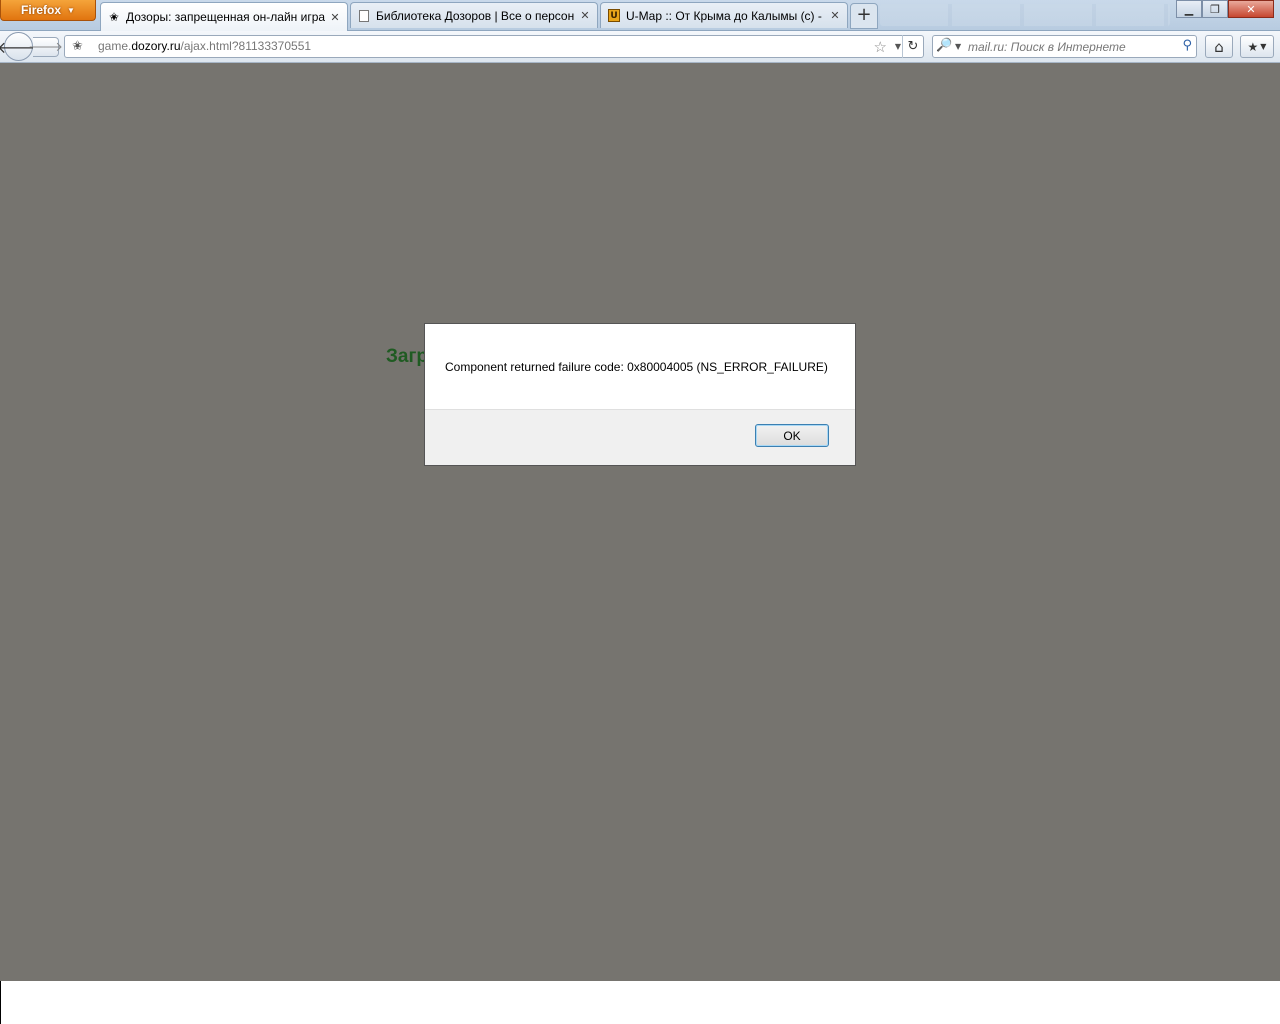 This screenshot has height=1024, width=1280. Describe the element at coordinates (898, 46) in the screenshot. I see `history-dropdown-icon: ▼` at that location.